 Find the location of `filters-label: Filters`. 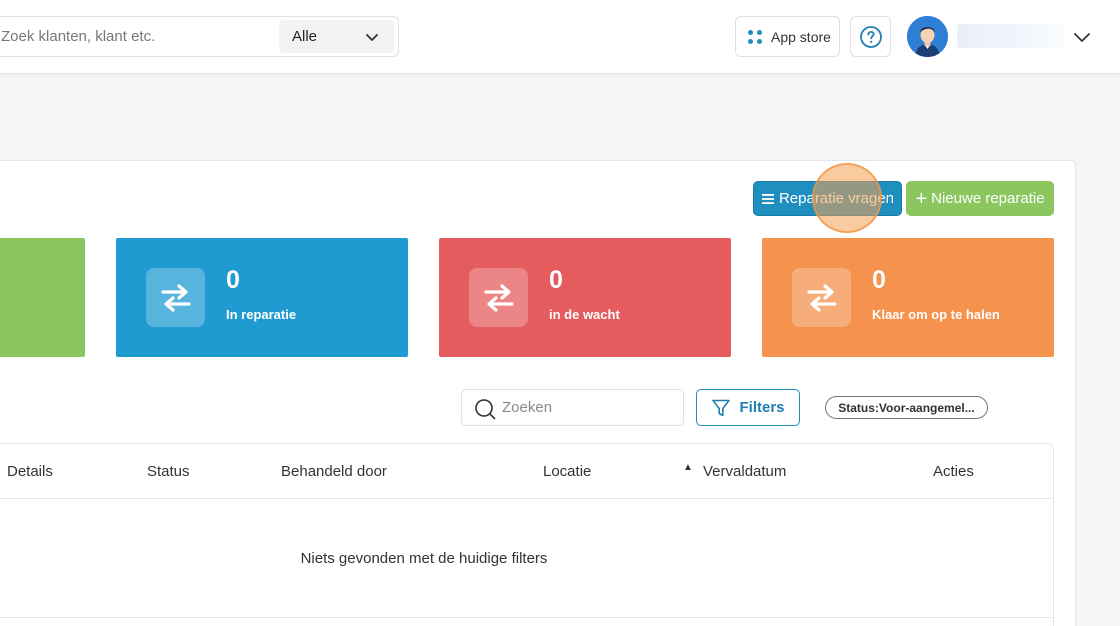

filters-label: Filters is located at coordinates (762, 407).